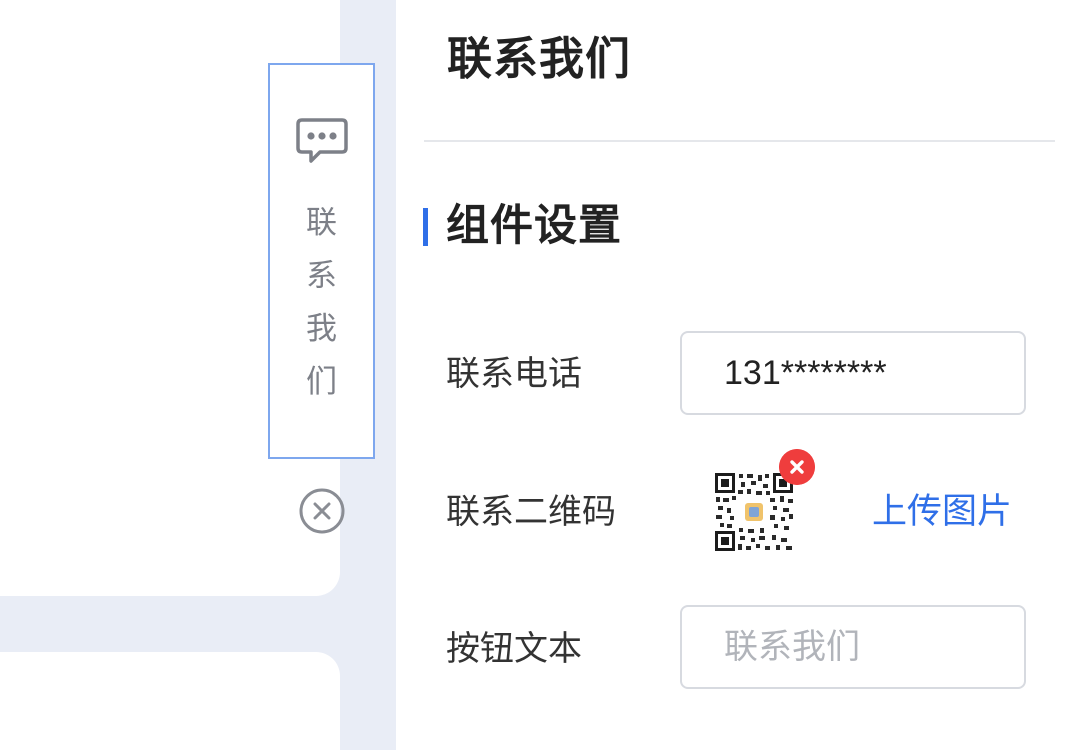 The image size is (1080, 750). Describe the element at coordinates (425, 227) in the screenshot. I see `section-accent-bar` at that location.